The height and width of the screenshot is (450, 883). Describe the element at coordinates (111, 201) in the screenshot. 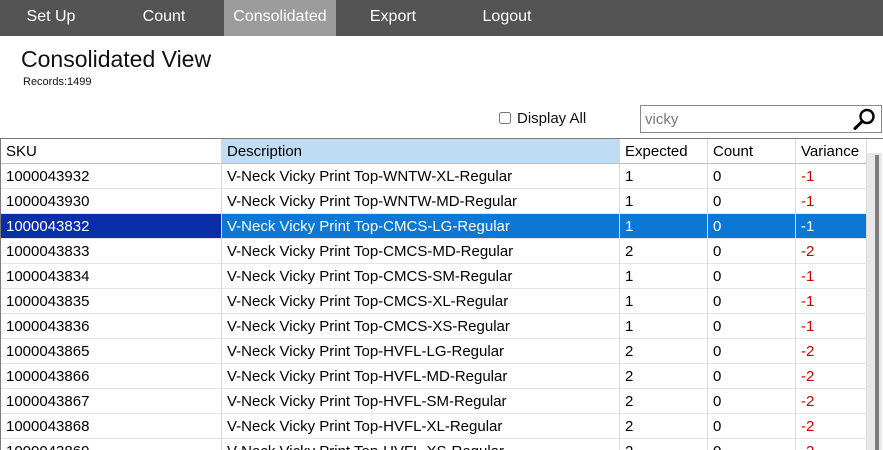

I see `cell-sku: 1000043930` at that location.